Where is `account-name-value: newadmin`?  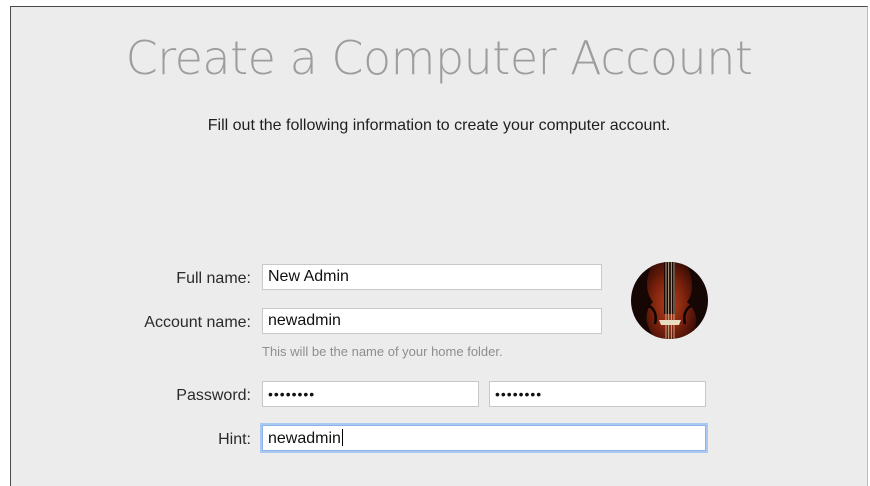
account-name-value: newadmin is located at coordinates (304, 320).